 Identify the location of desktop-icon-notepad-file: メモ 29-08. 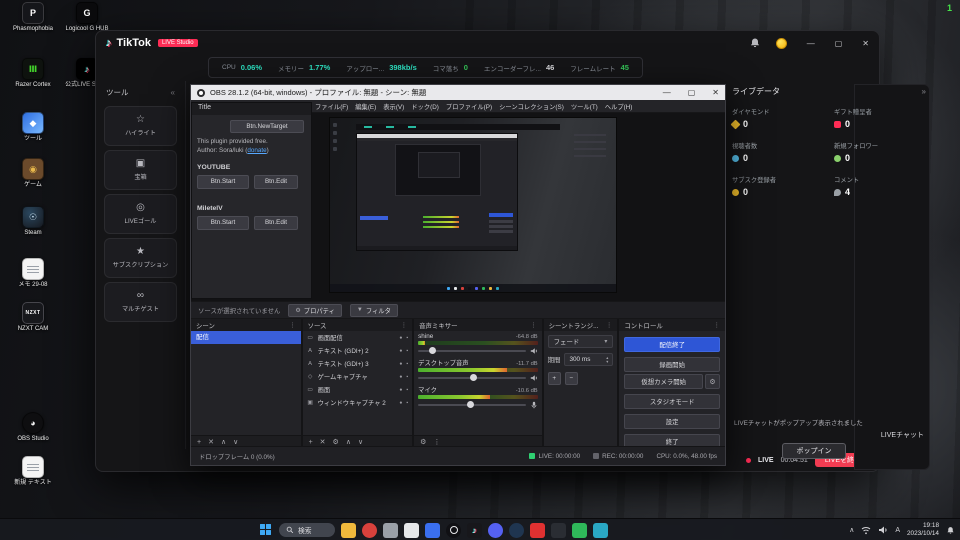
(33, 273).